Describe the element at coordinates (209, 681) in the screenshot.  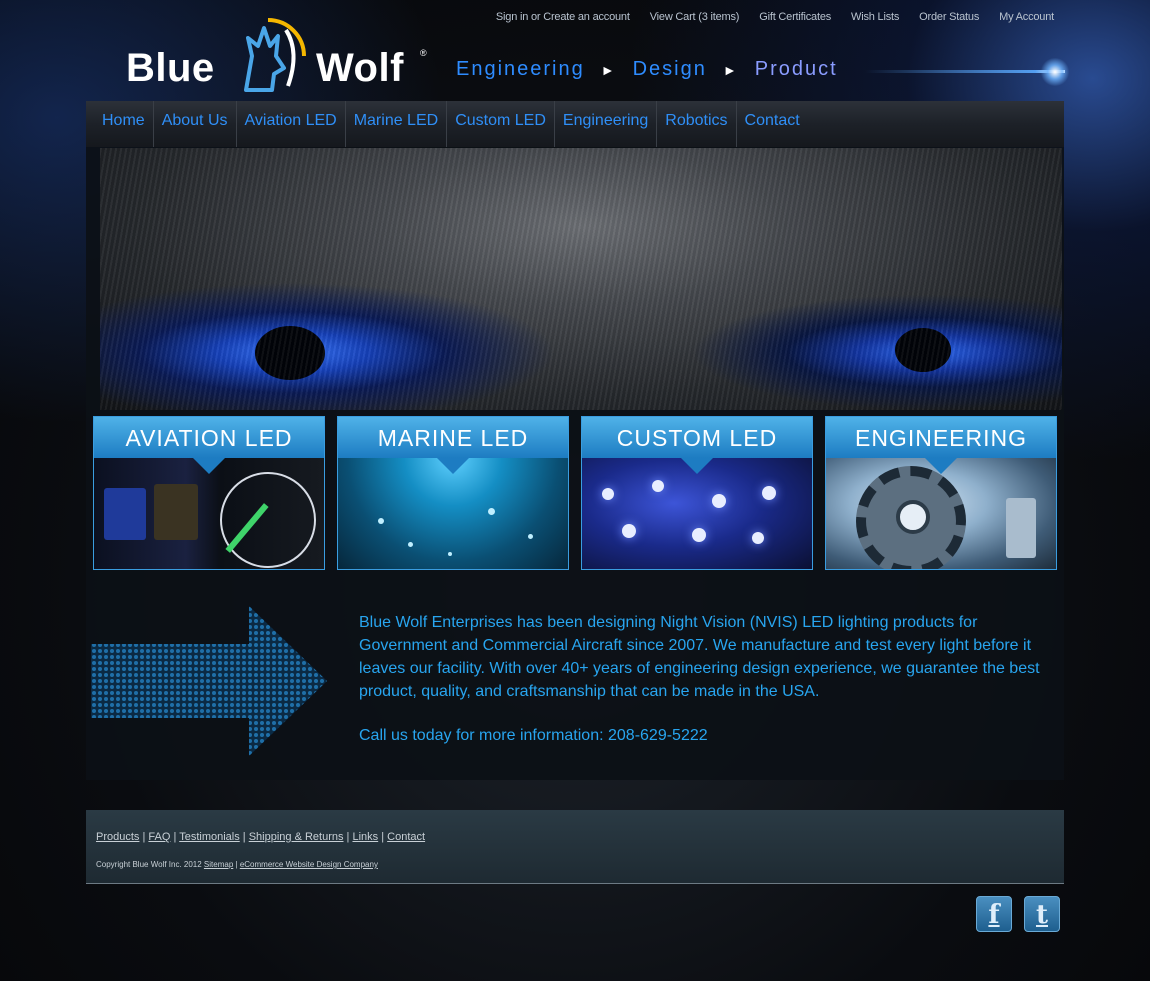
I see `arrow-graphic-icon` at that location.